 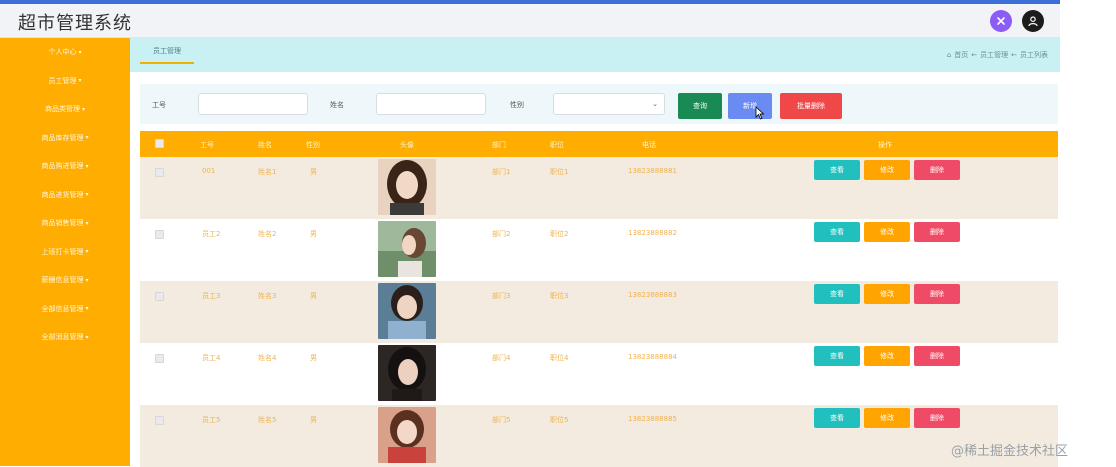 What do you see at coordinates (649, 145) in the screenshot?
I see `column-header: 电话` at bounding box center [649, 145].